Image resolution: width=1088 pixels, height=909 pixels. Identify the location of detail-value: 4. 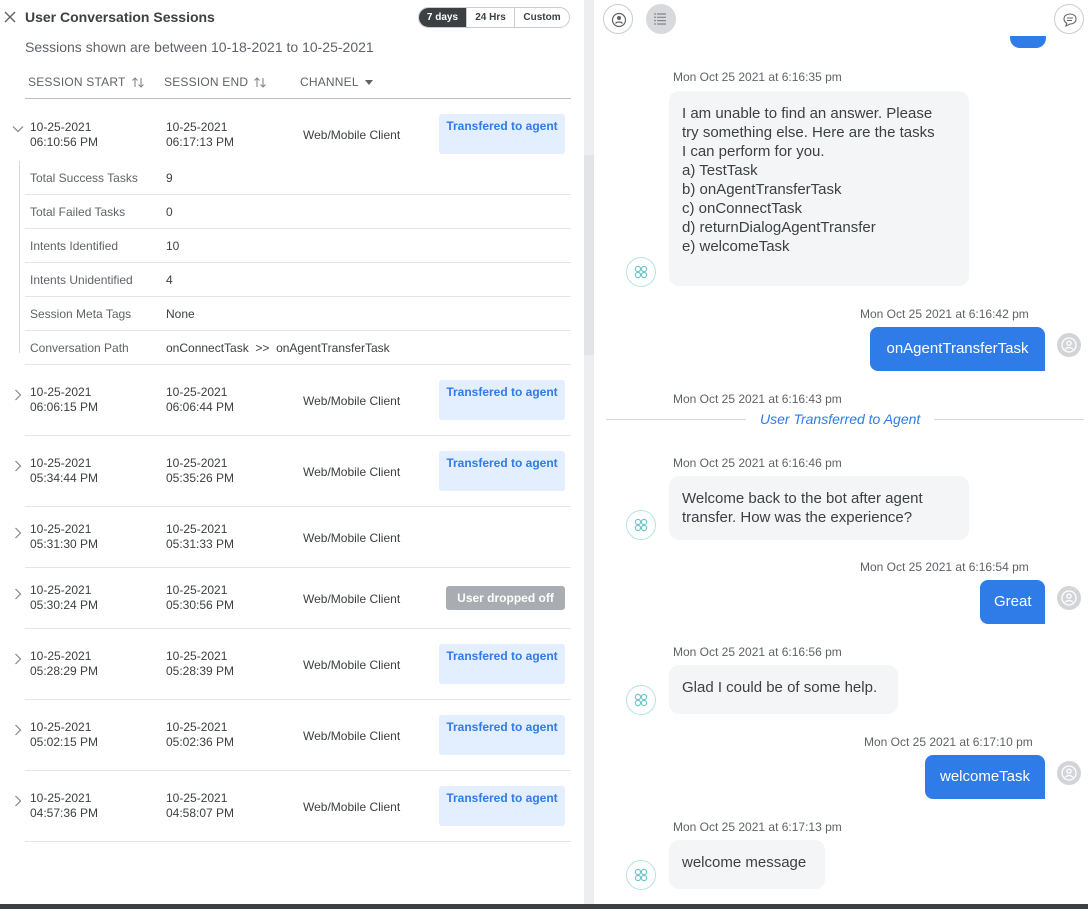
(169, 280).